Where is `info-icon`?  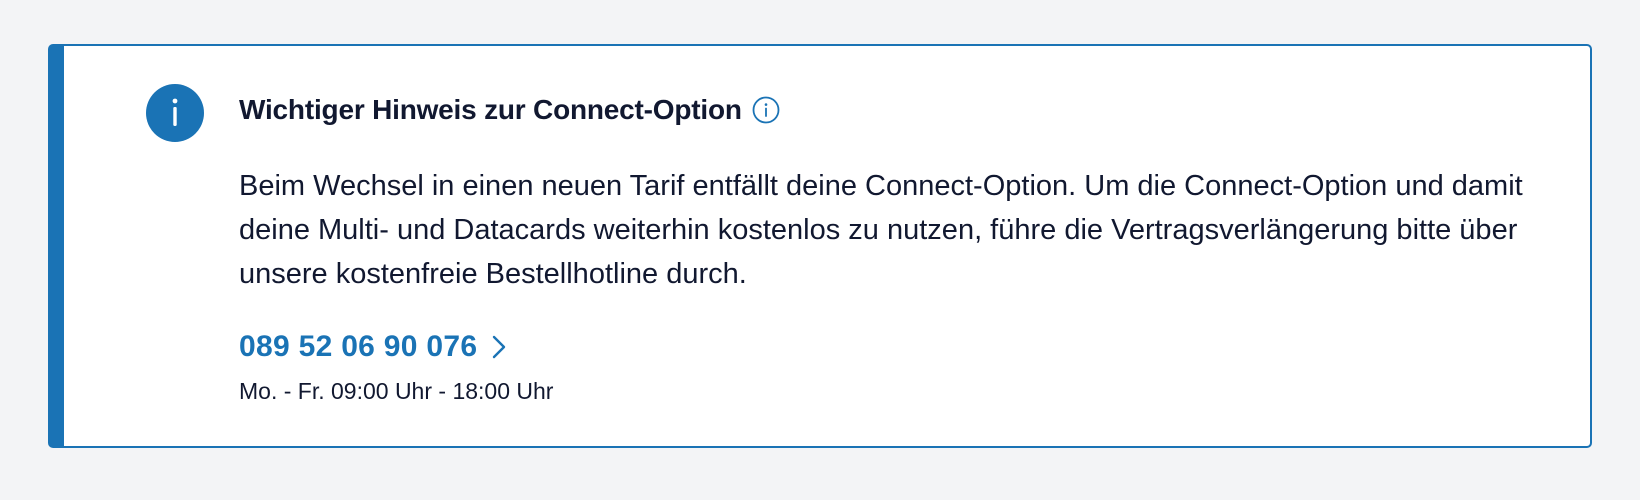
info-icon is located at coordinates (175, 113).